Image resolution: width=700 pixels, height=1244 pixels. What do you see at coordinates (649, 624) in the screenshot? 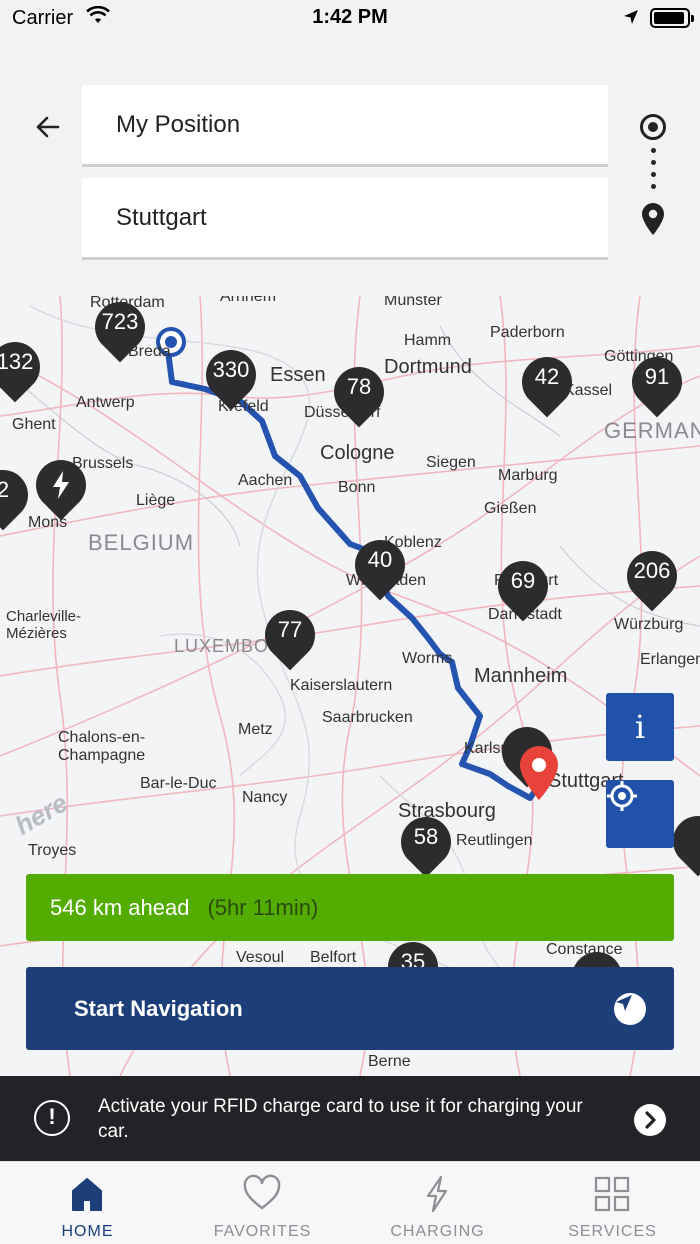
I see `city-label: Würzburg` at bounding box center [649, 624].